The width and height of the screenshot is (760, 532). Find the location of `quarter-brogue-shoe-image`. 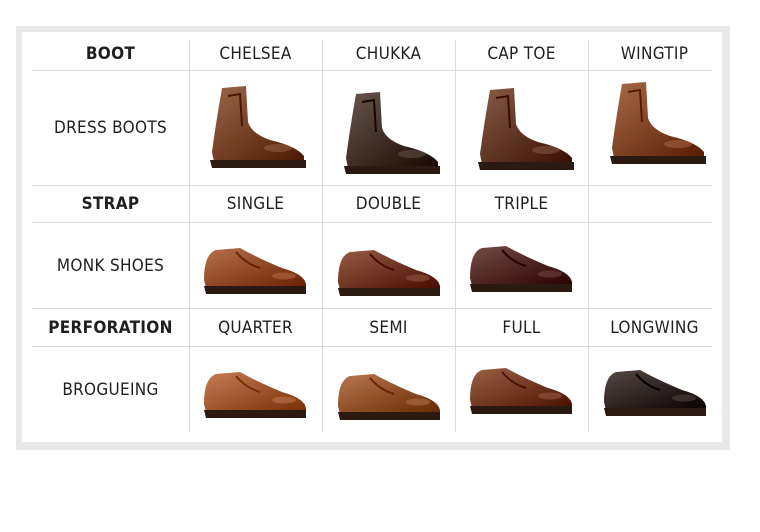

quarter-brogue-shoe-image is located at coordinates (255, 393).